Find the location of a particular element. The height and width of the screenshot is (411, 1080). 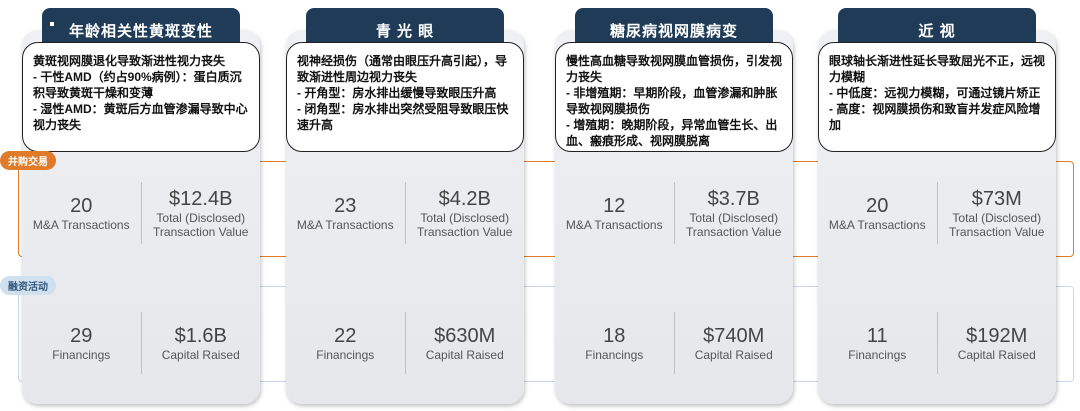

desc-line: - 湿性AMD：黄斑后方血管渗漏导致中心视力丧失 is located at coordinates (140, 117).